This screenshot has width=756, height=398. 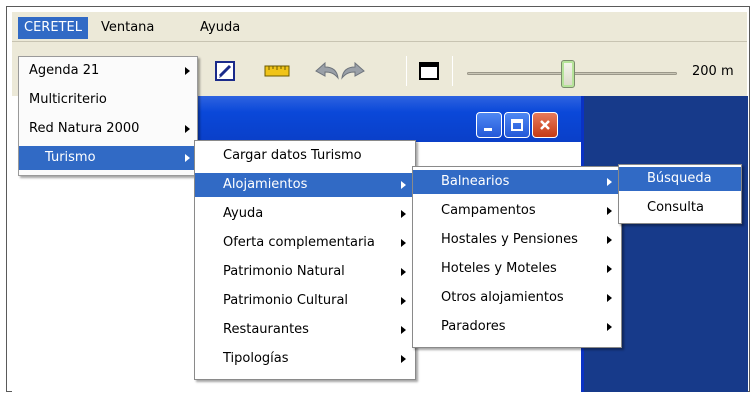 What do you see at coordinates (256, 358) in the screenshot?
I see `menu-item-label: Tipologías` at bounding box center [256, 358].